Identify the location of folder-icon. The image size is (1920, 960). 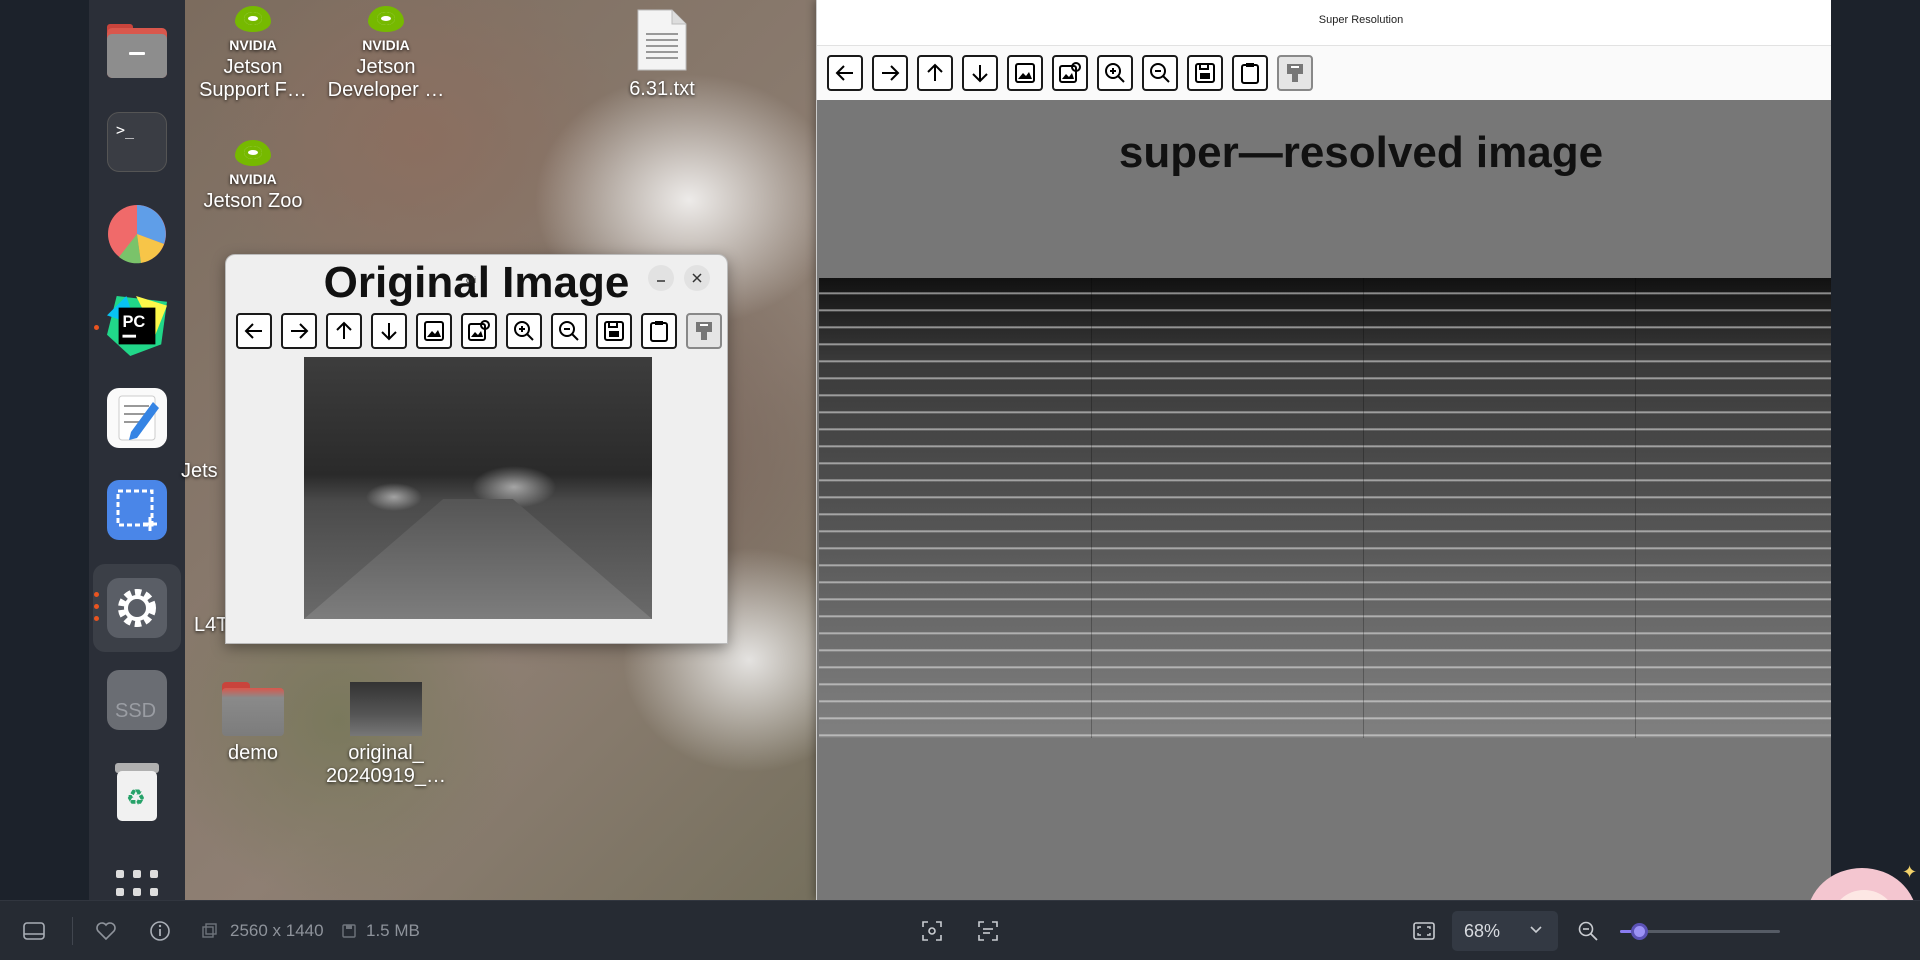
(253, 709).